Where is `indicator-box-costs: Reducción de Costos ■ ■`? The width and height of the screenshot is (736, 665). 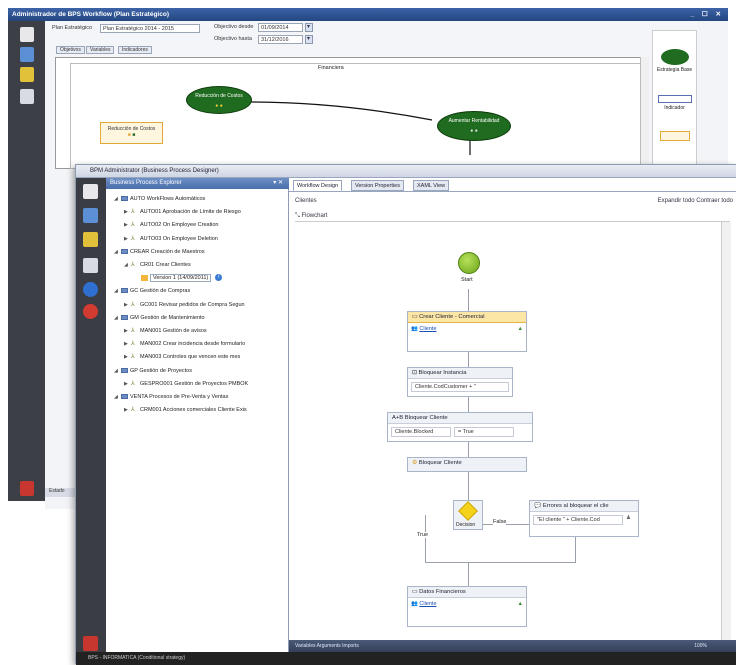 indicator-box-costs: Reducción de Costos ■ ■ is located at coordinates (131, 133).